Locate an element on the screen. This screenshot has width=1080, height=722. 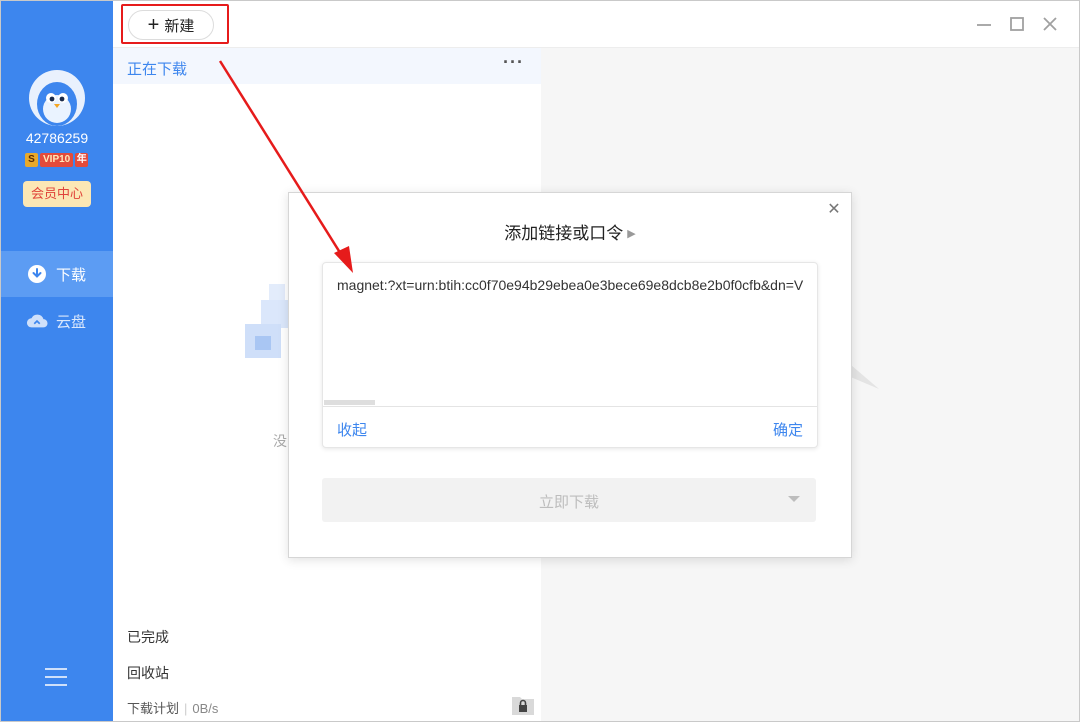
download-icon is located at coordinates (37, 274).